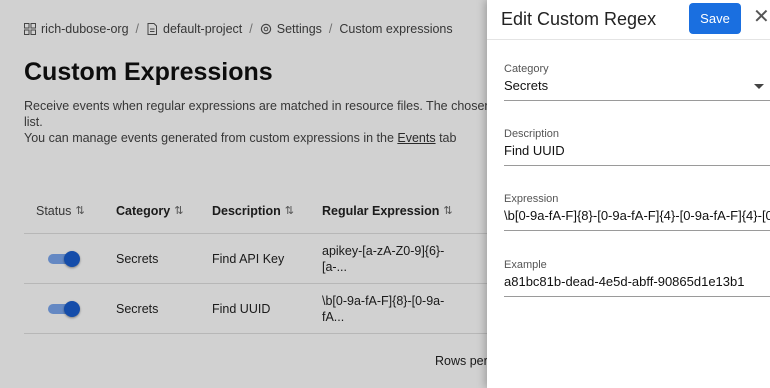 This screenshot has width=770, height=388. Describe the element at coordinates (531, 199) in the screenshot. I see `expression-label: Expression` at that location.